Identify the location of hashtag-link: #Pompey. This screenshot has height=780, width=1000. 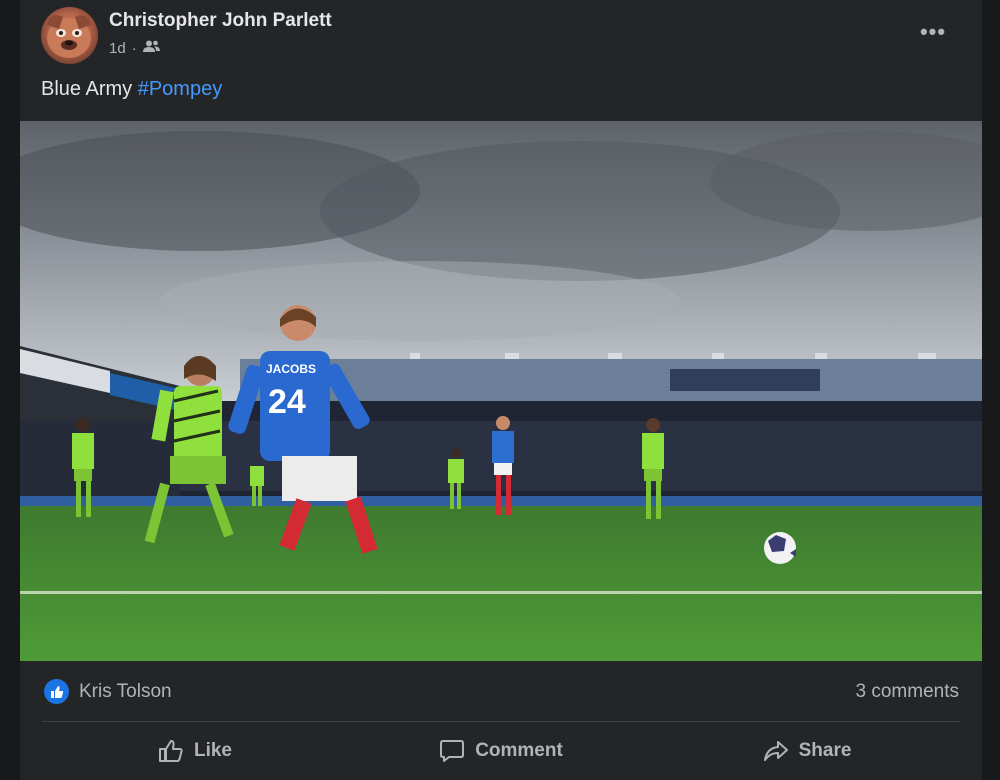
(180, 89).